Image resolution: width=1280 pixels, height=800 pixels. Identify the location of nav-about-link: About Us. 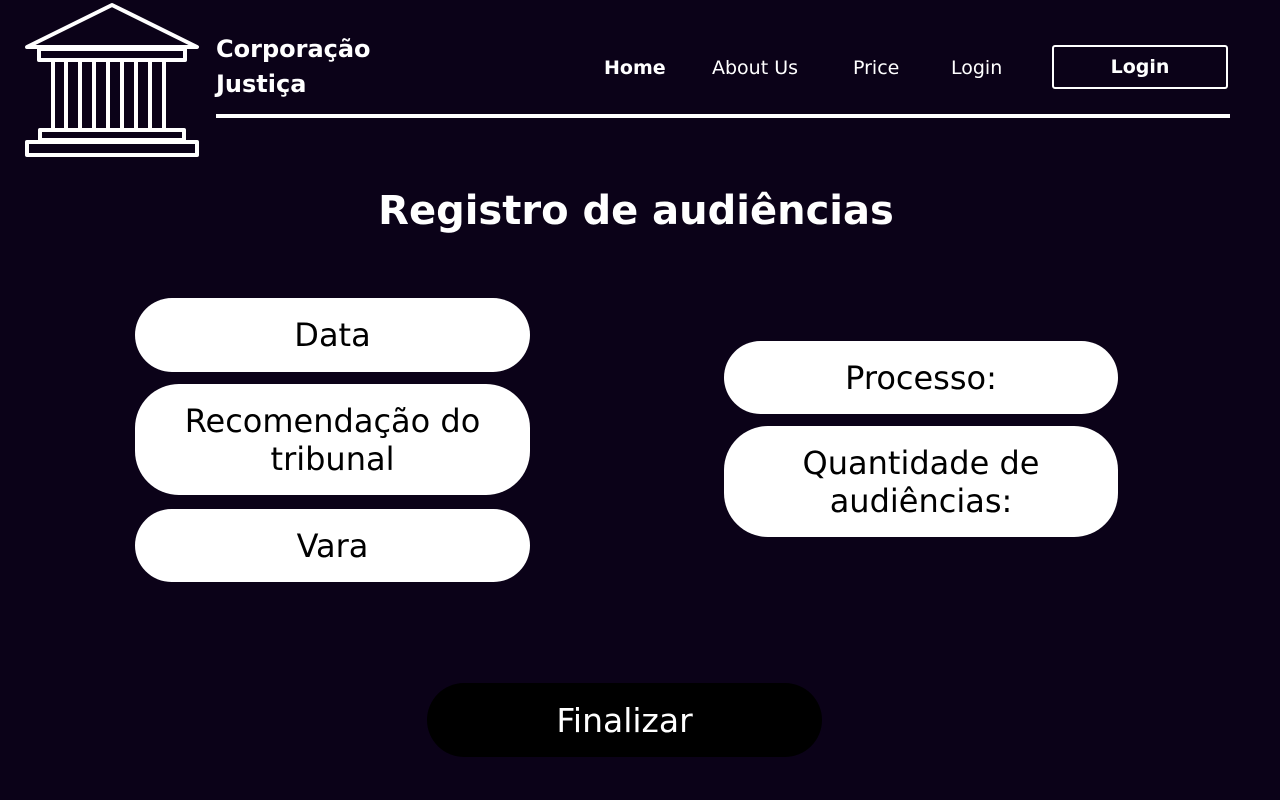
(755, 68).